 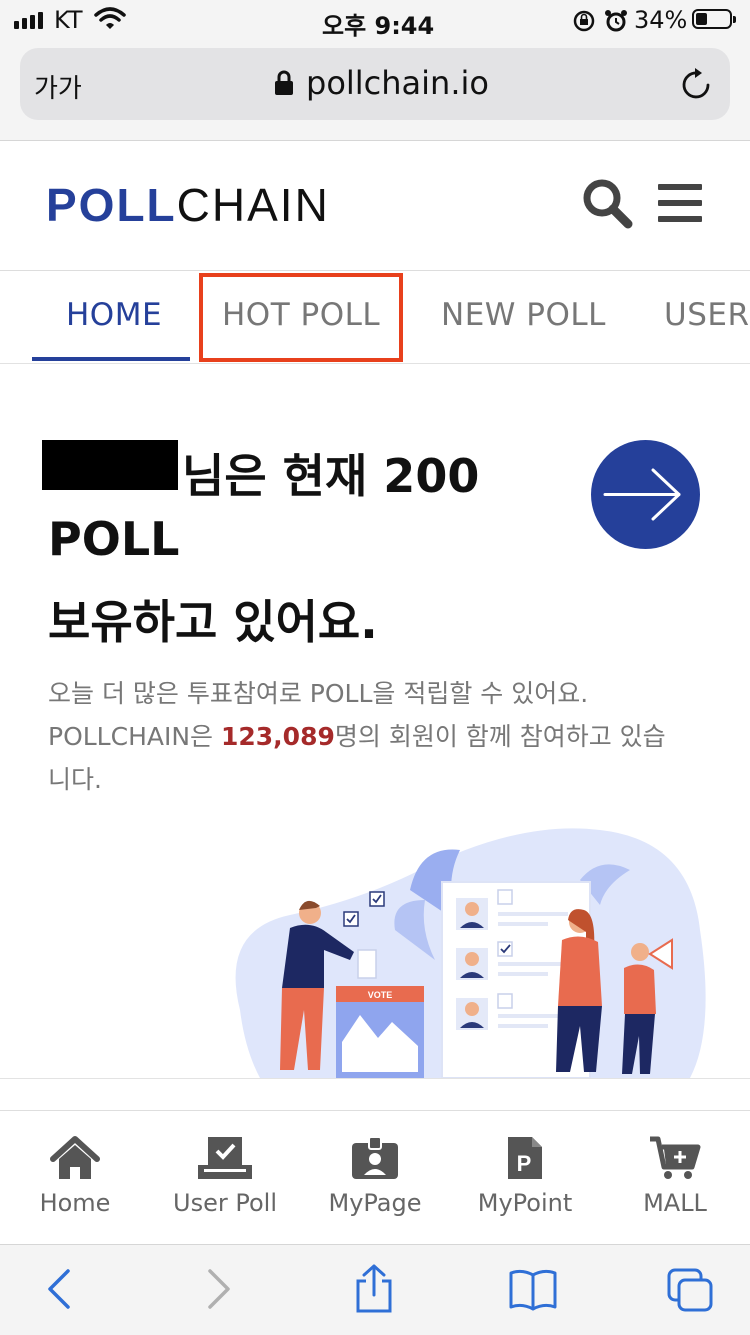 I want to click on search-icon, so click(x=607, y=203).